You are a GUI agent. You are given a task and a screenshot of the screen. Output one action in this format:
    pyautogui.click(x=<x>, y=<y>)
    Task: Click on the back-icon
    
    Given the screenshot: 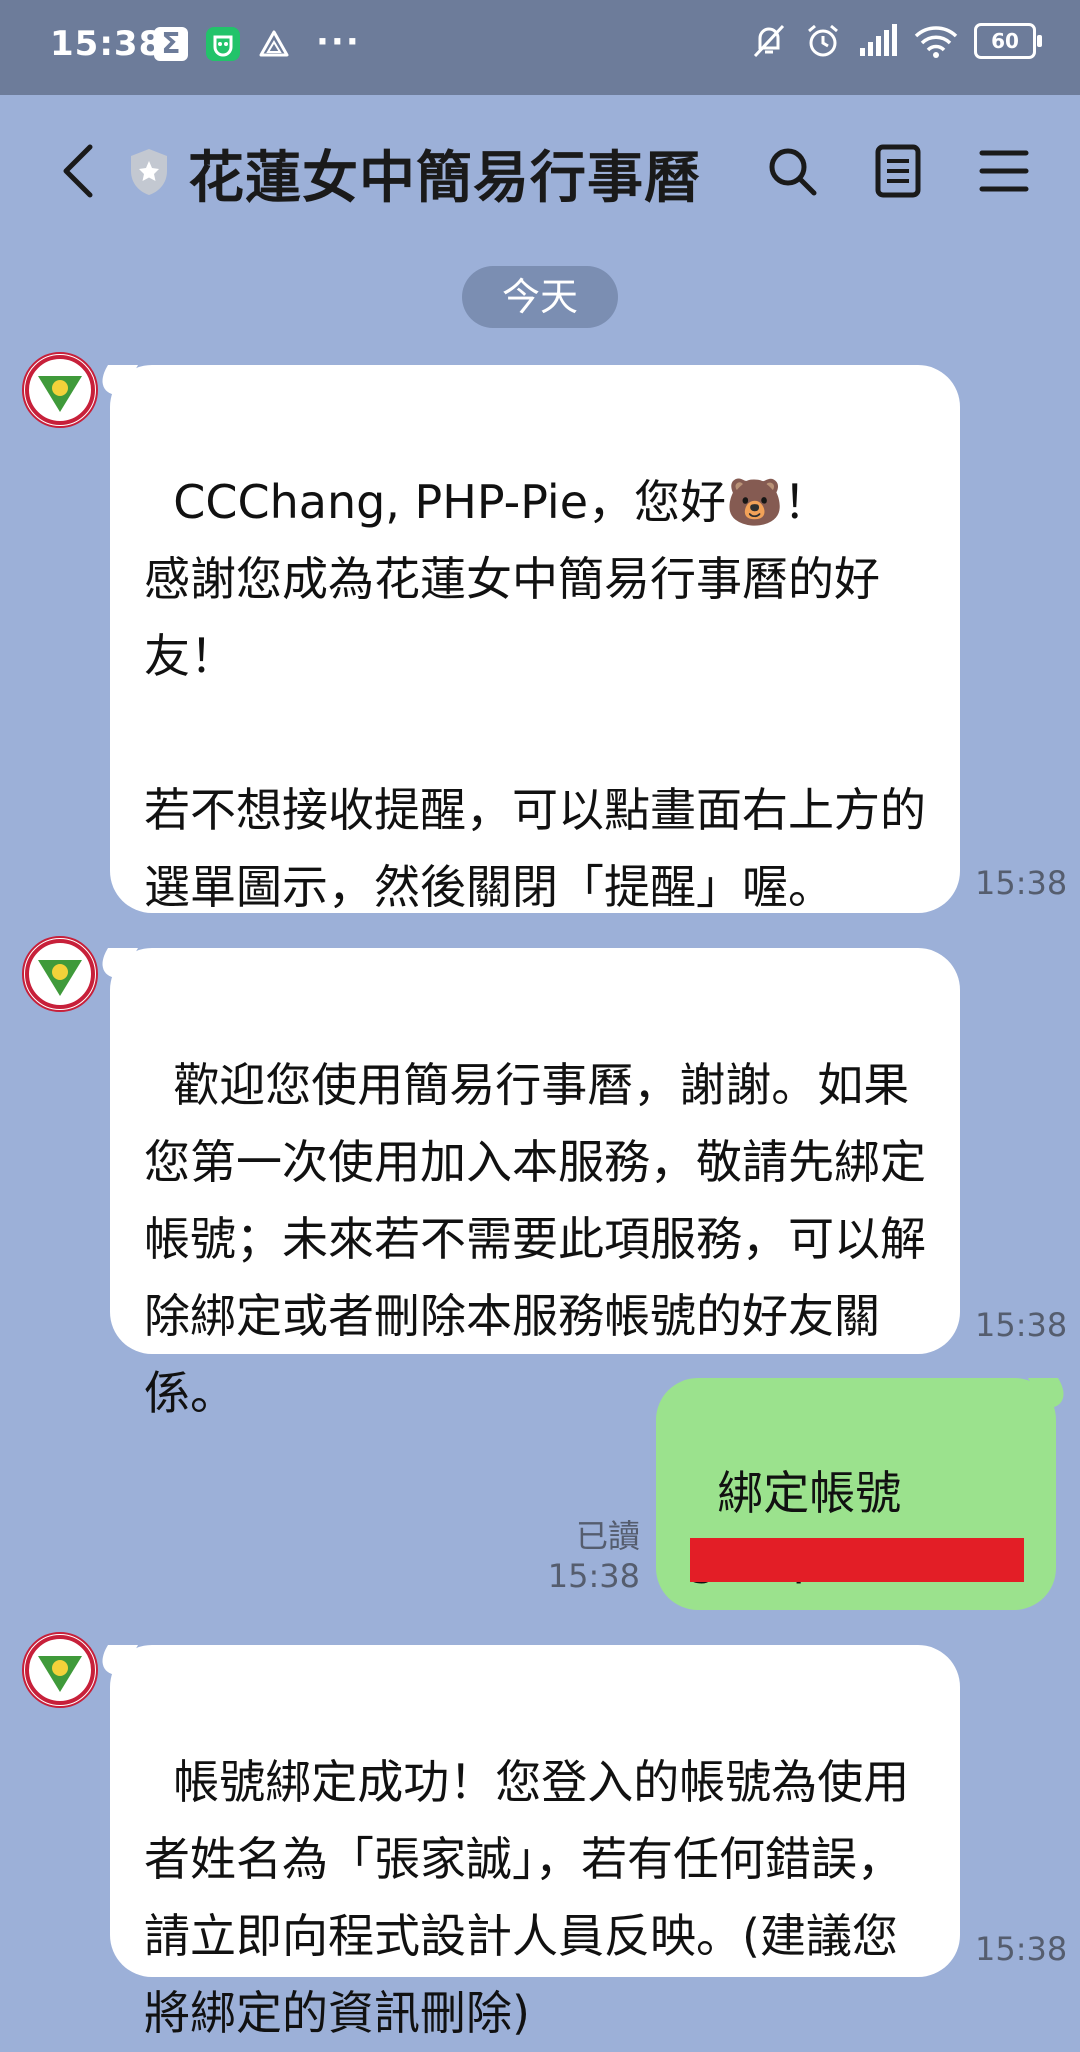 What is the action you would take?
    pyautogui.click(x=78, y=171)
    